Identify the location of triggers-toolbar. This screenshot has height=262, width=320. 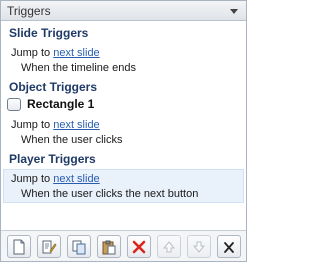
(123, 245).